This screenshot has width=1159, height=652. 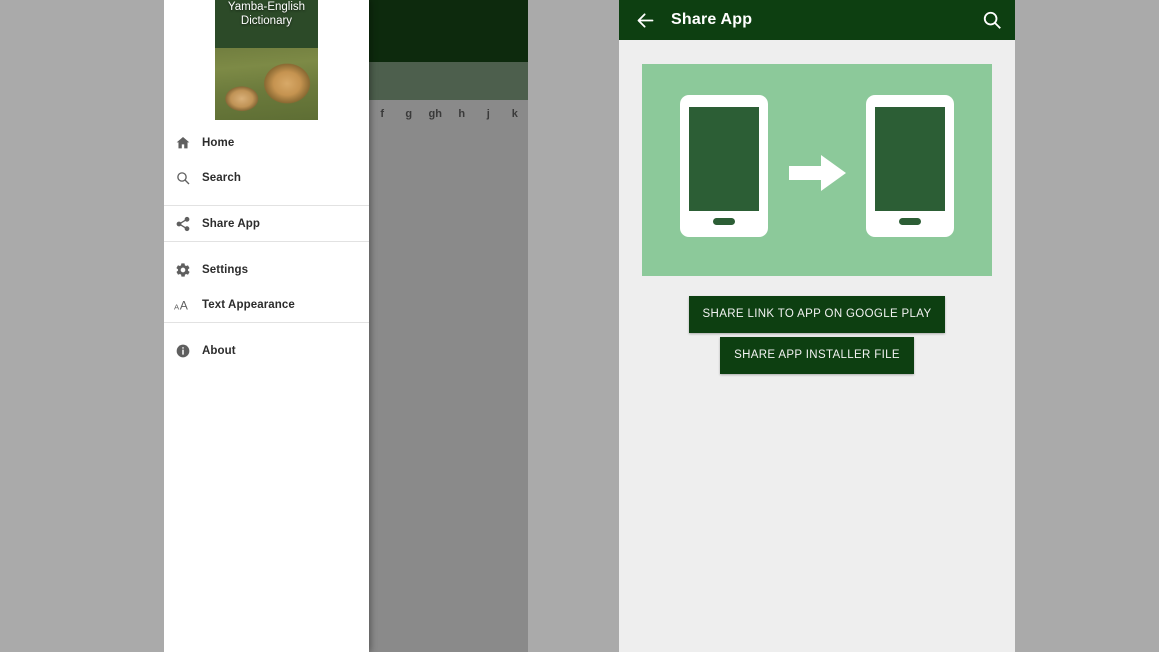 I want to click on sidebar-item-label: Share App, so click(x=231, y=223).